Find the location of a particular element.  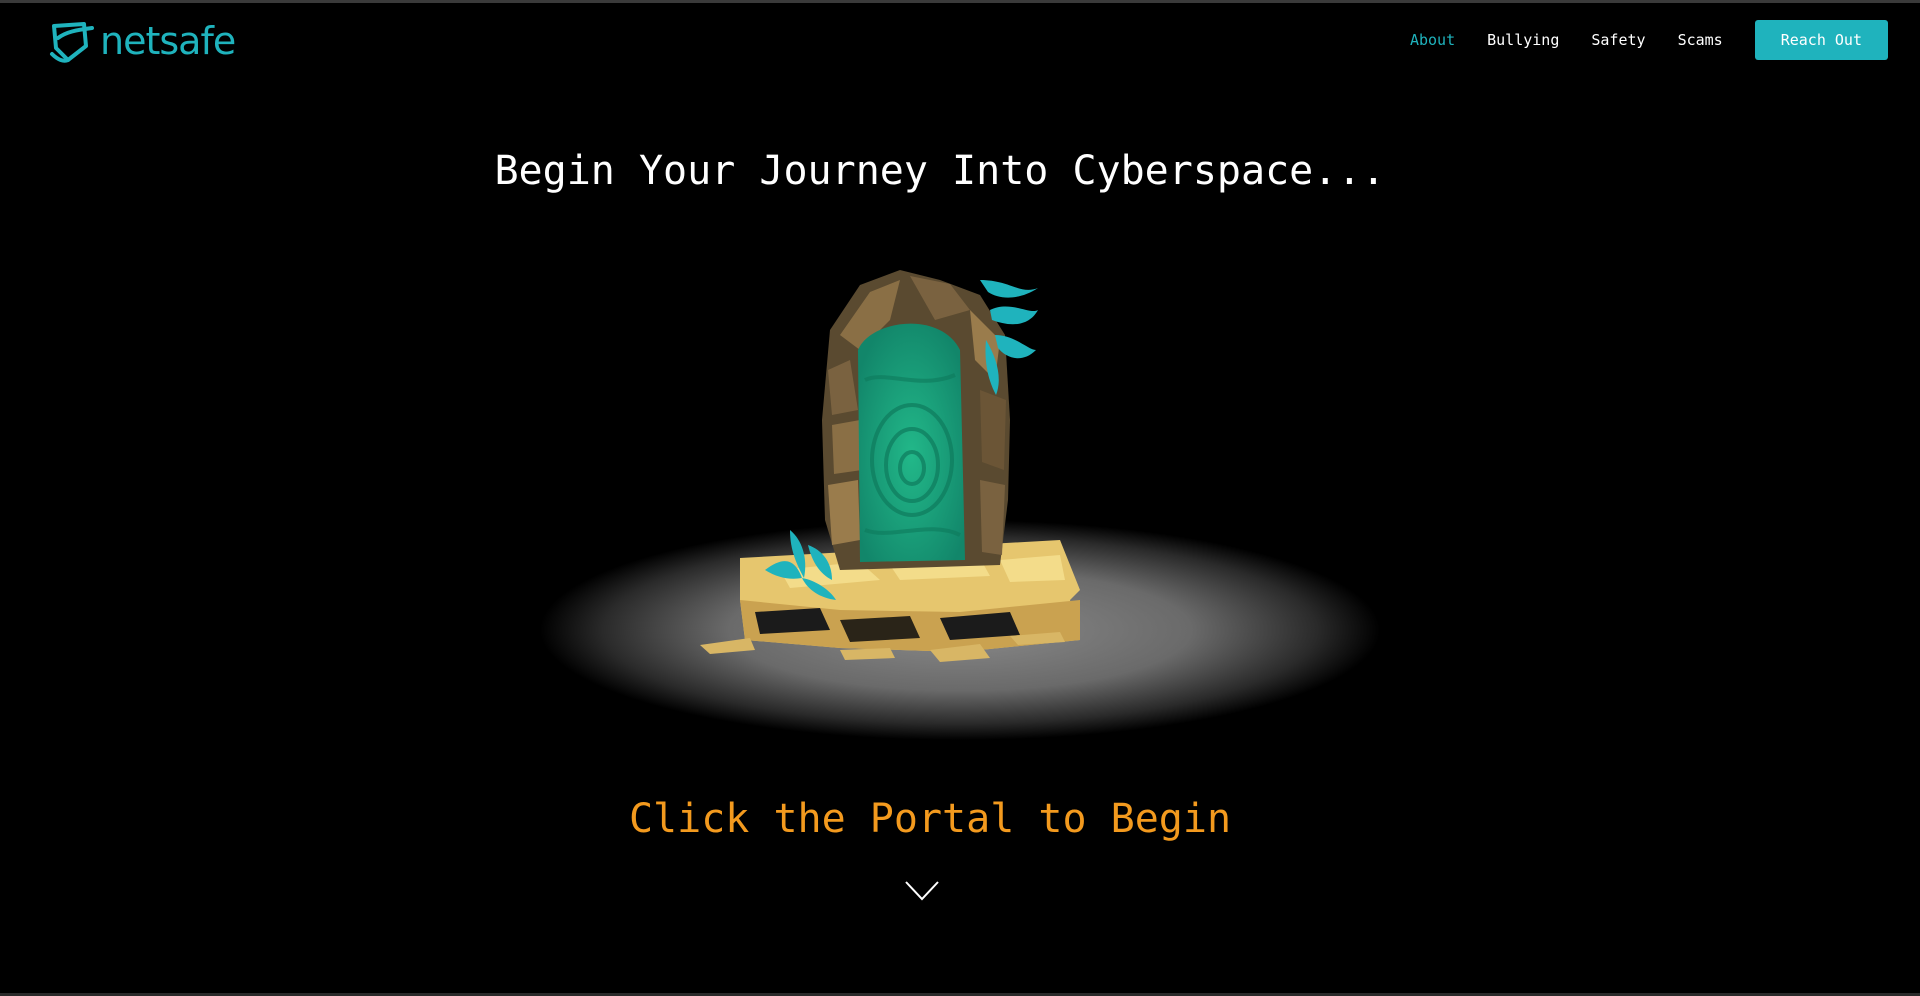

nav-link-about: About is located at coordinates (1432, 40).